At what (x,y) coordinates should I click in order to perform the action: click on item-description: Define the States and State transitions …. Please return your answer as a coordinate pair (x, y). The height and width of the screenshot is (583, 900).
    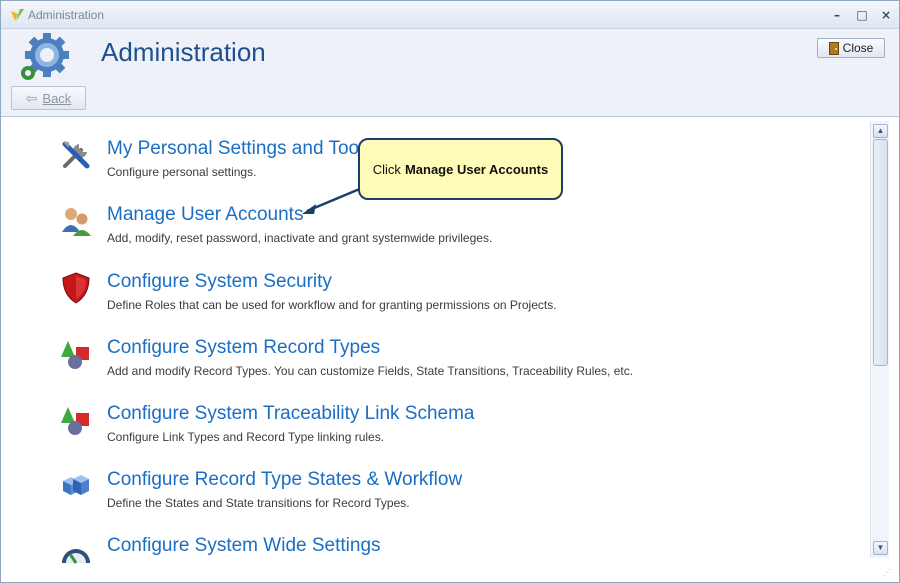
    Looking at the image, I should click on (258, 503).